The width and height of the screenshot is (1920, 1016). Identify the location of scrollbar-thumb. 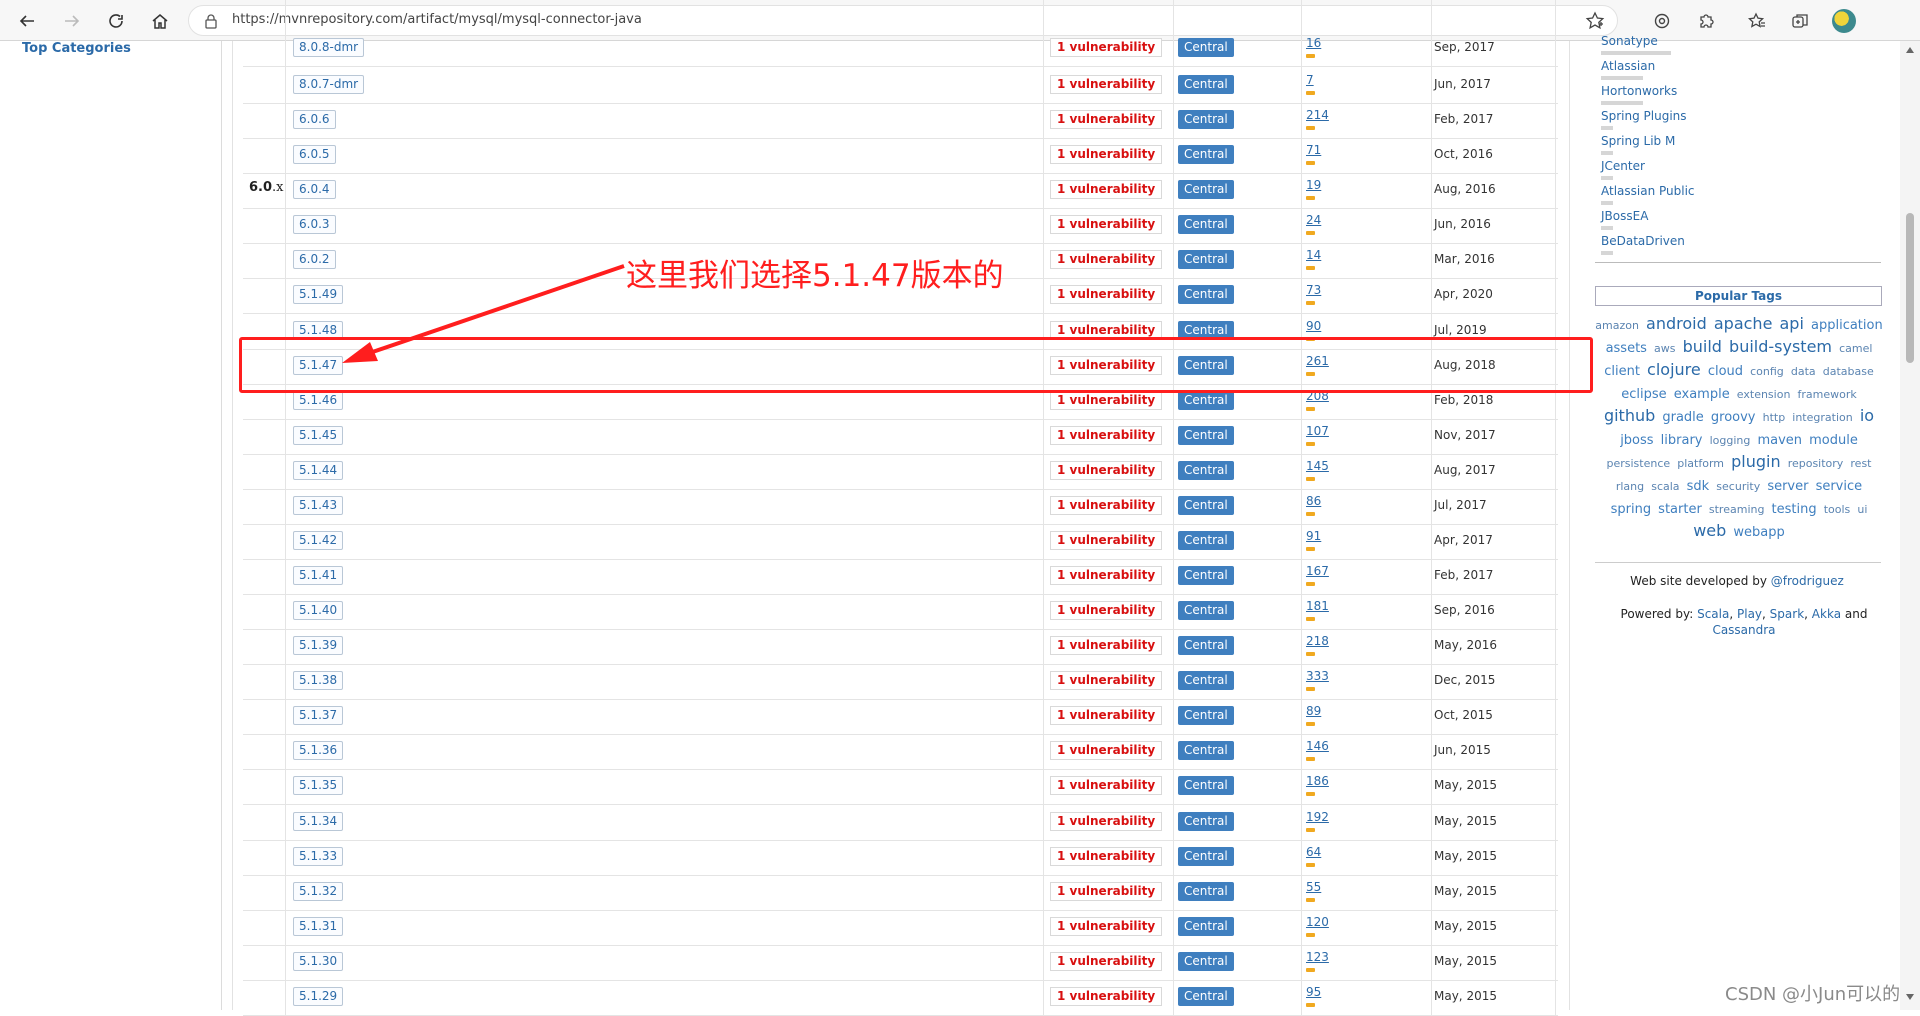
(1910, 288).